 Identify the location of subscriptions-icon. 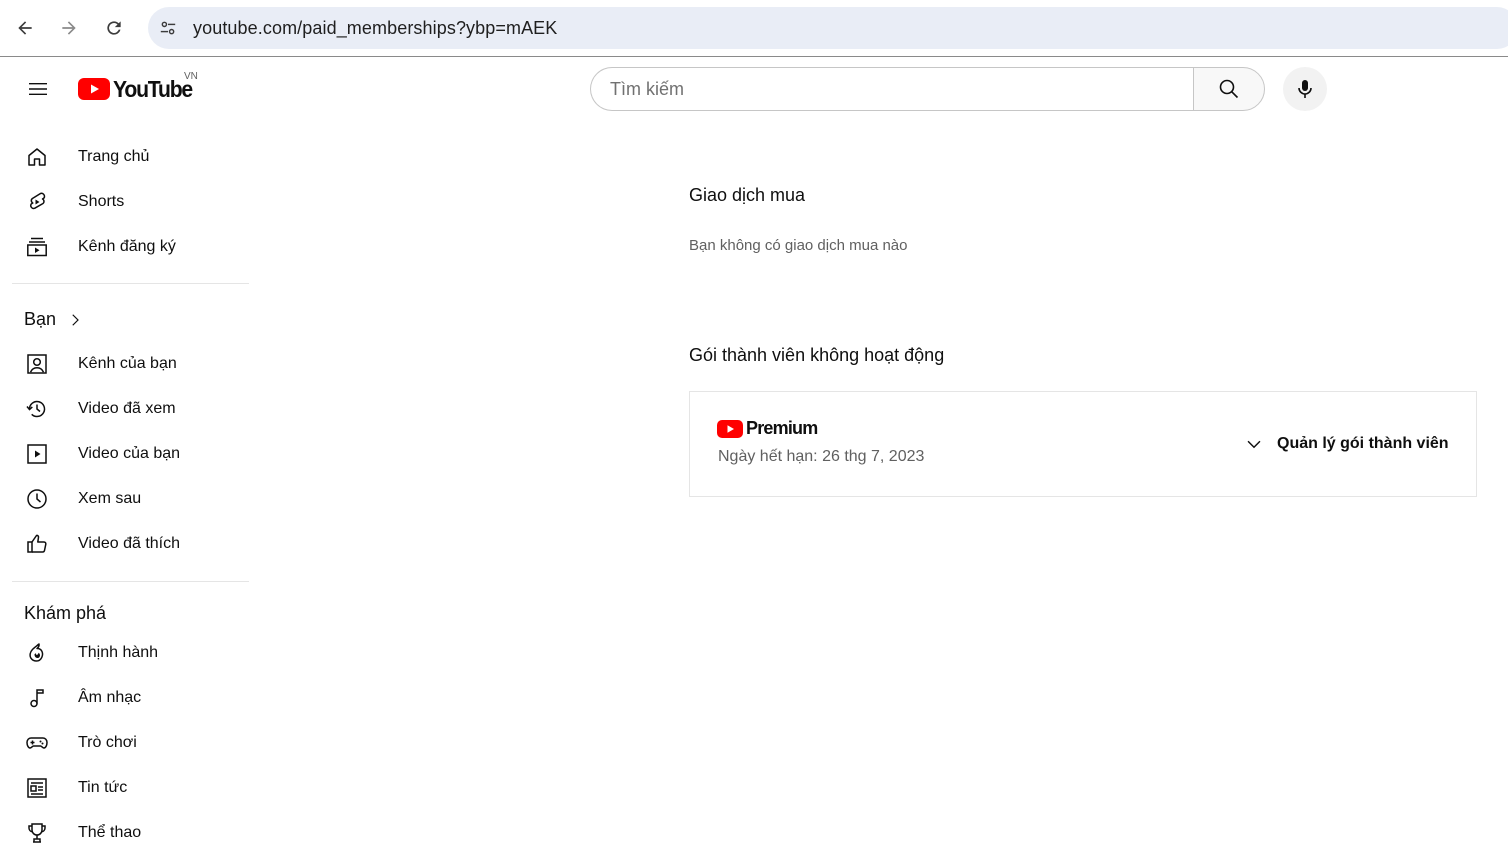
(37, 247).